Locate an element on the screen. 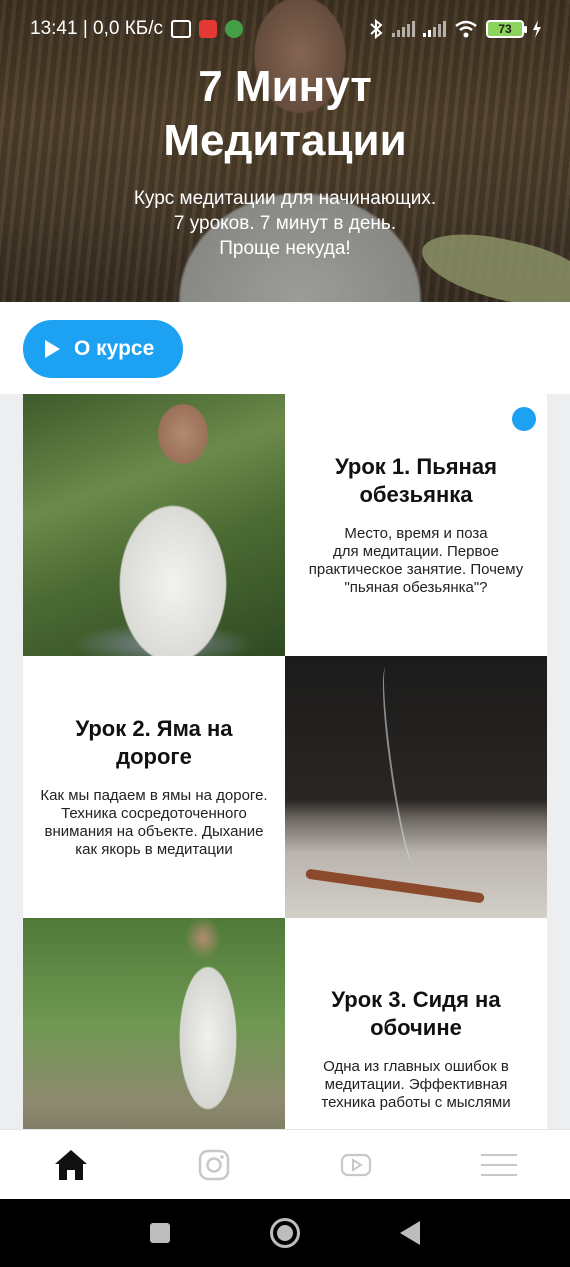 The height and width of the screenshot is (1267, 570). nav-youtube is located at coordinates (356, 1165).